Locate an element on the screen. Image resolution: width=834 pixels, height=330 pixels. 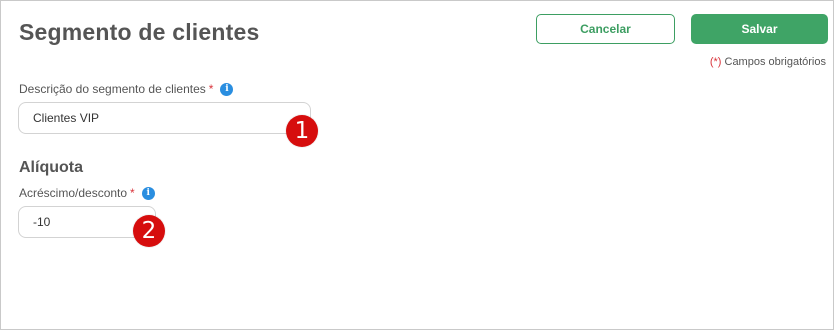
description-label-text: Descrição do segmento de clientes is located at coordinates (112, 89).